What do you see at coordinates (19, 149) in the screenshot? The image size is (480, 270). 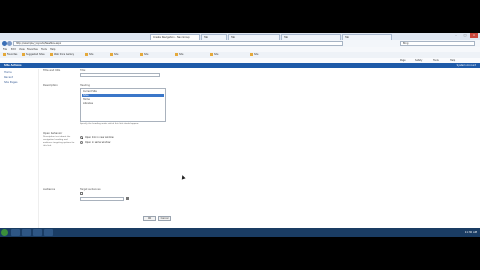 I see `left-navigation: Home Recent Site Pages` at bounding box center [19, 149].